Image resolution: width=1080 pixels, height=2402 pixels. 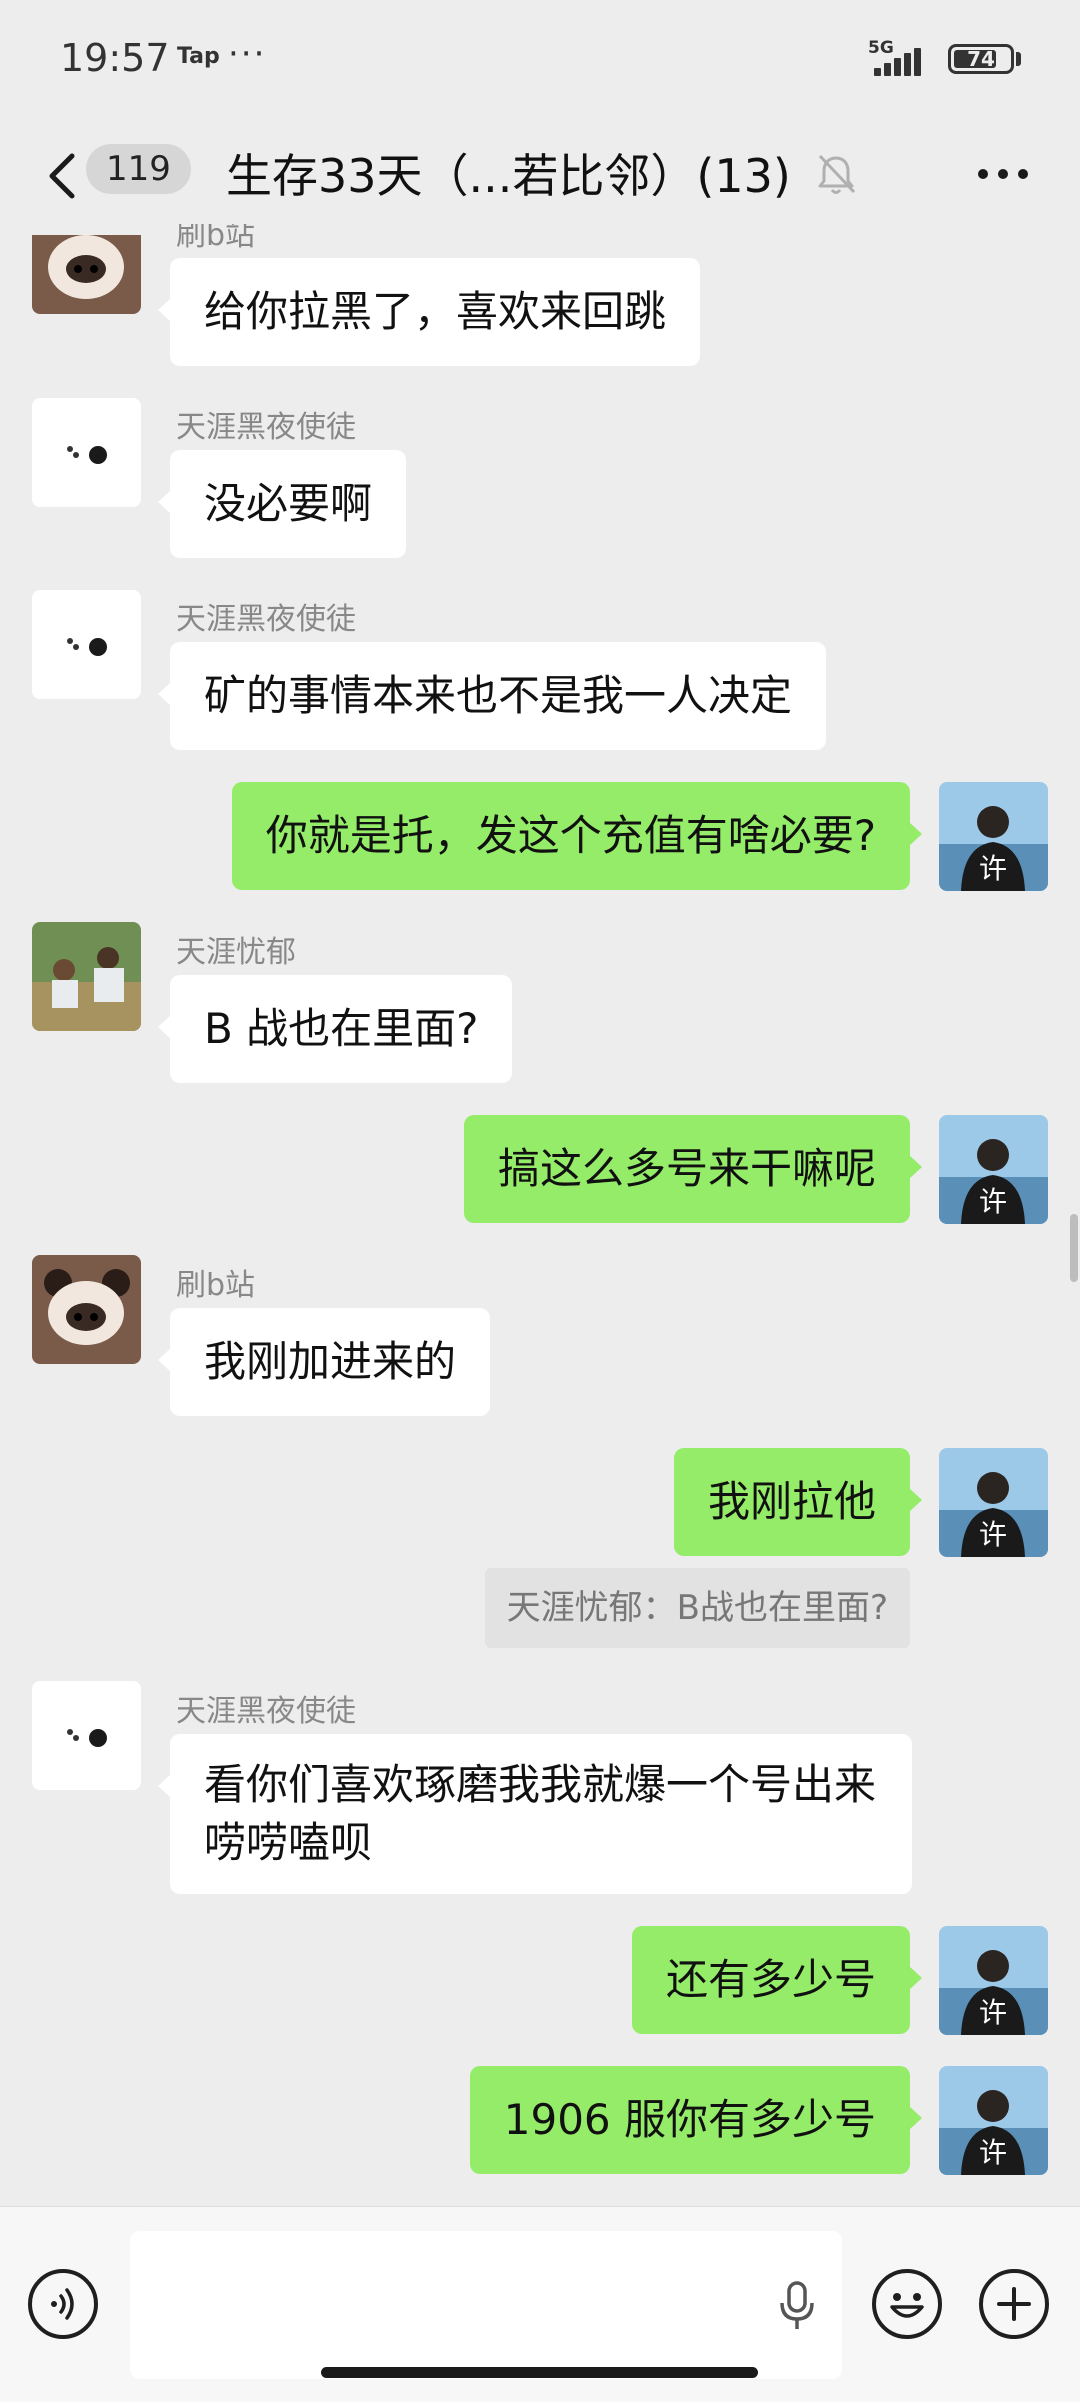 I want to click on chat-header: 119 生存33天（...若比邻）(13), so click(x=540, y=176).